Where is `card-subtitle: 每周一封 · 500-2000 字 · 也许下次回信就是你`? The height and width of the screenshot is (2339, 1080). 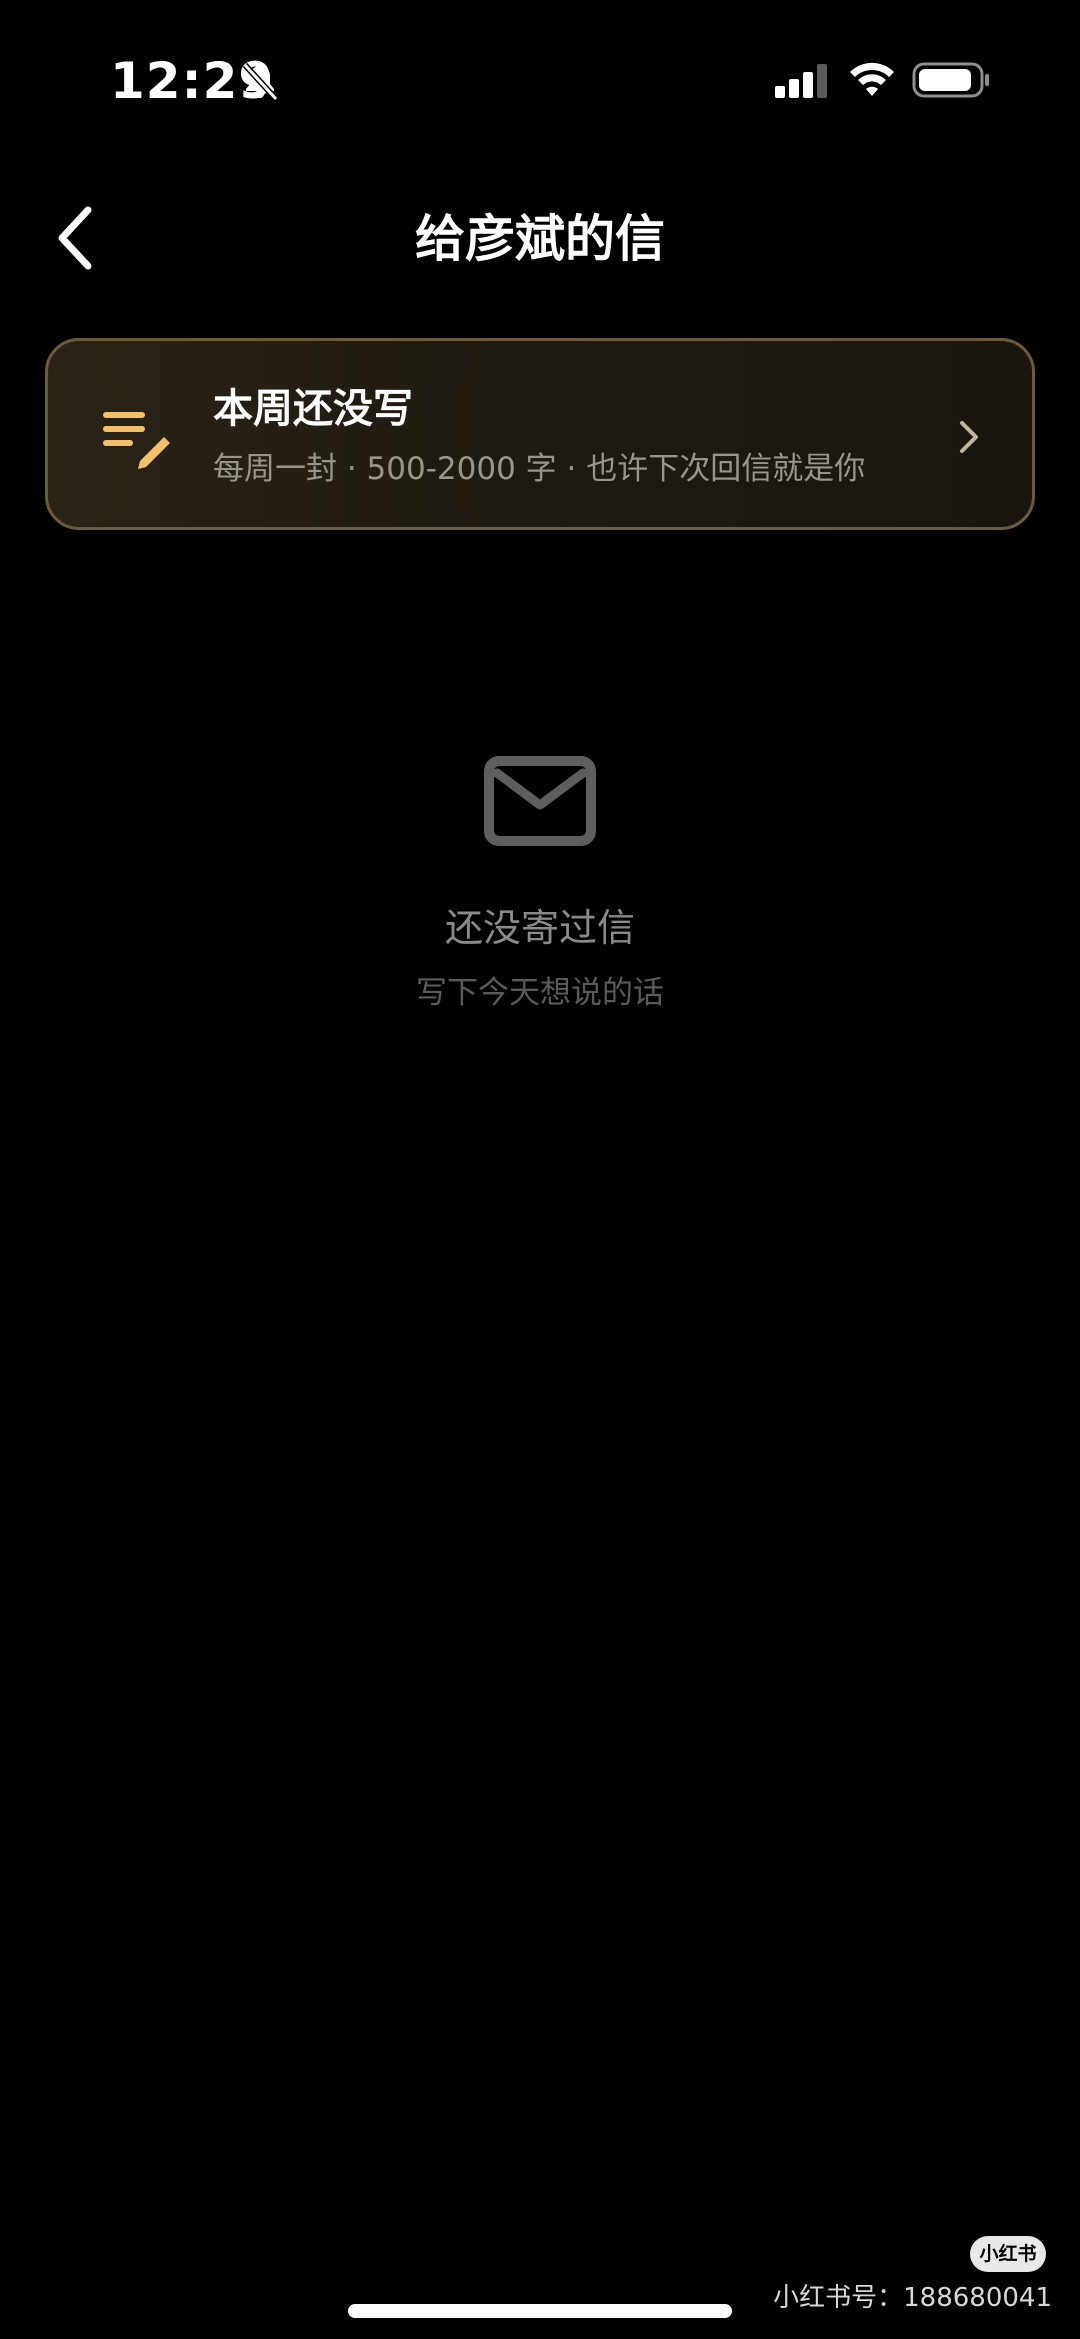 card-subtitle: 每周一封 · 500-2000 字 · 也许下次回信就是你 is located at coordinates (539, 469).